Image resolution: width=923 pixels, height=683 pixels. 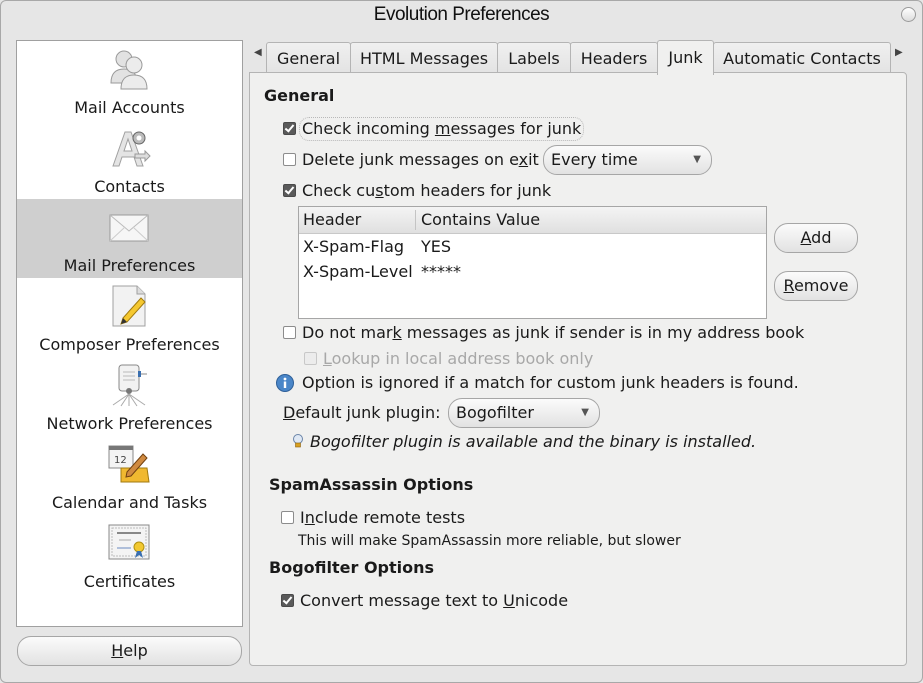 I want to click on table-cell-value: *****, so click(x=441, y=271).